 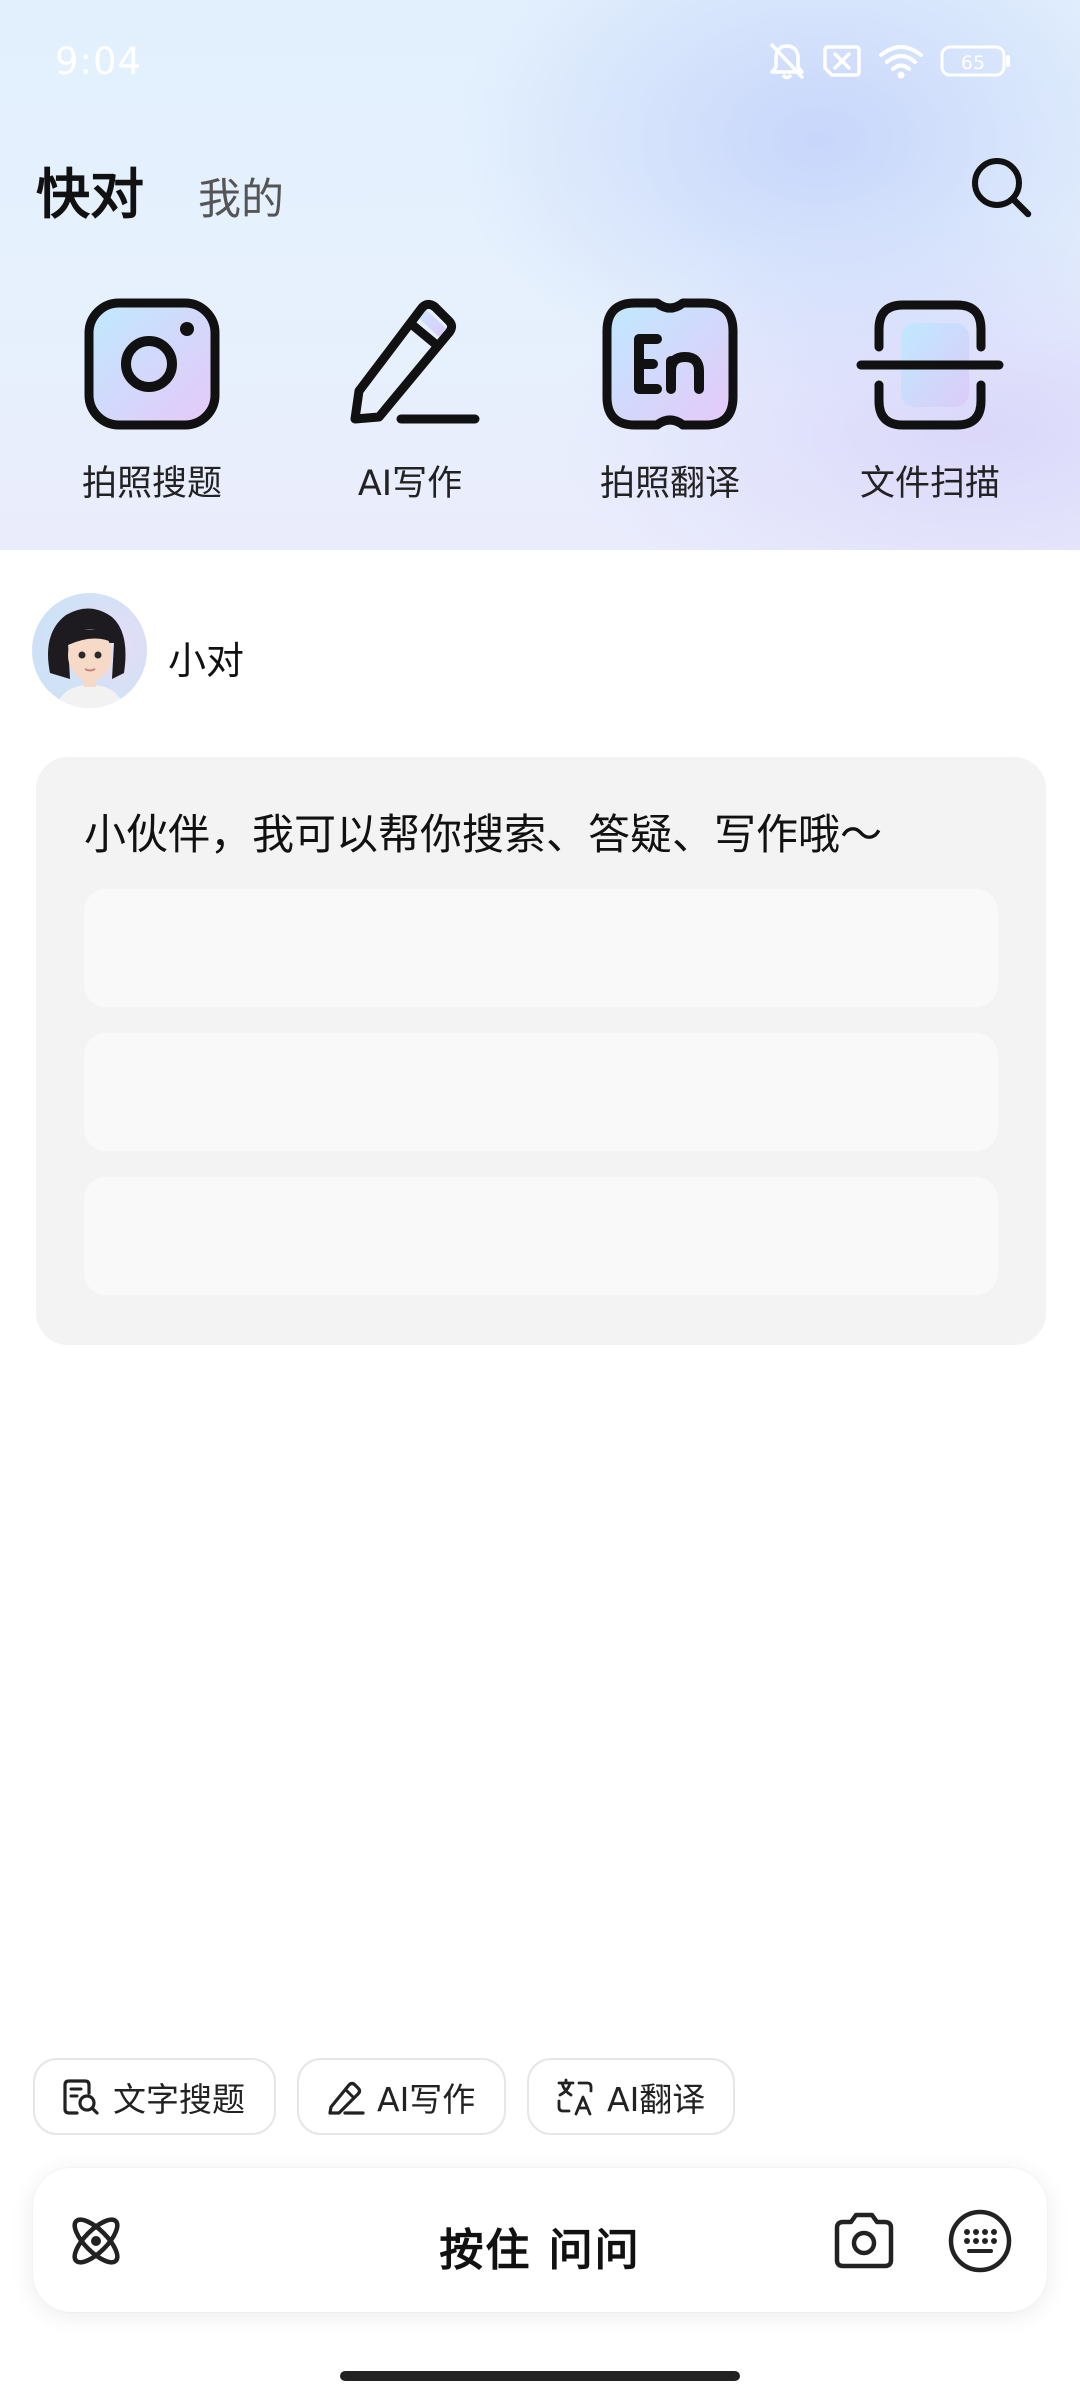 I want to click on bot-name: 小对, so click(x=206, y=661).